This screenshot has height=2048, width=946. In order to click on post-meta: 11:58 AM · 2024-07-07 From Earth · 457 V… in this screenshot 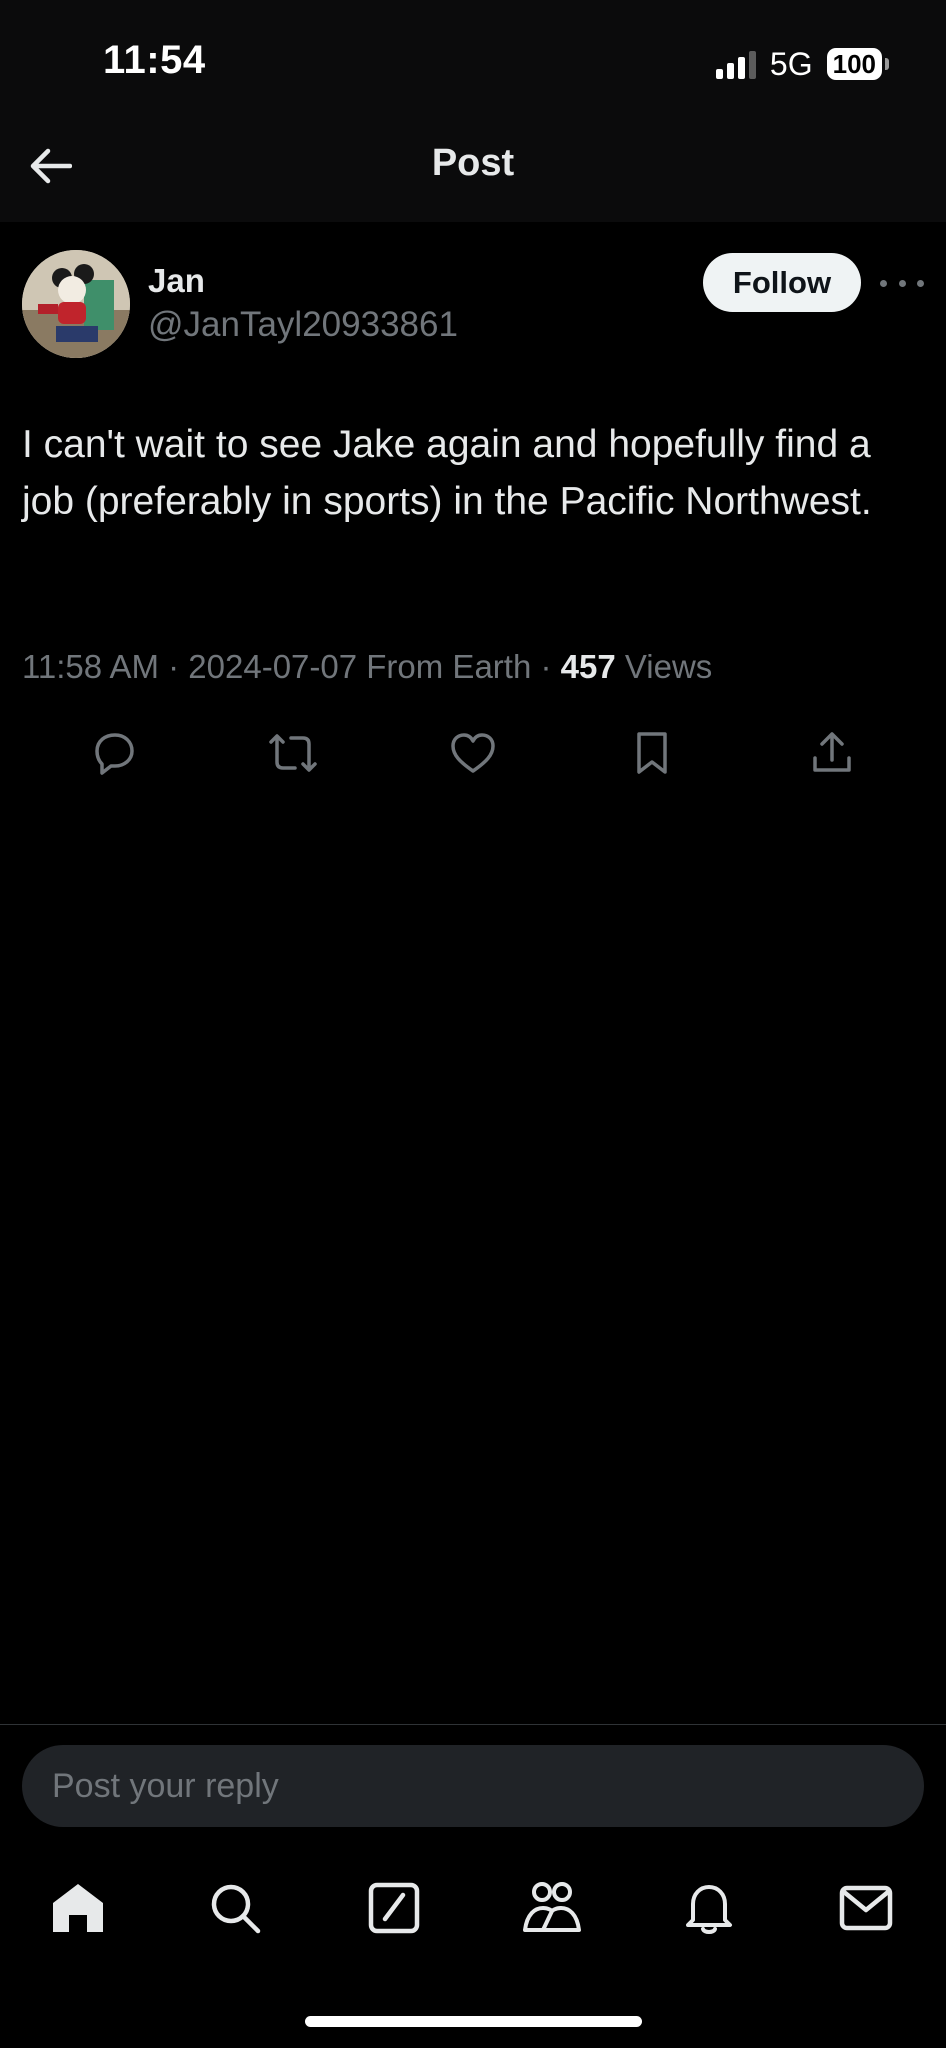, I will do `click(367, 667)`.